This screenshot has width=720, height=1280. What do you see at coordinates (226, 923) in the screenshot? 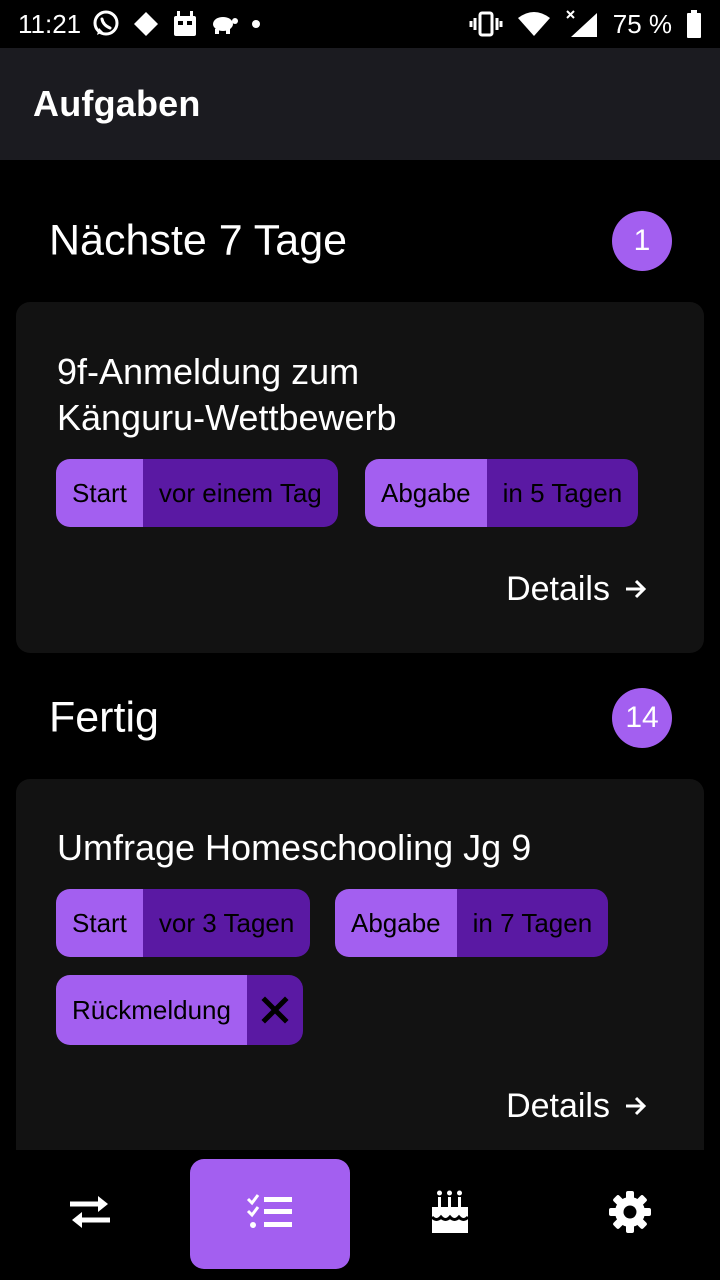
I see `chip-value: vor 3 Tagen` at bounding box center [226, 923].